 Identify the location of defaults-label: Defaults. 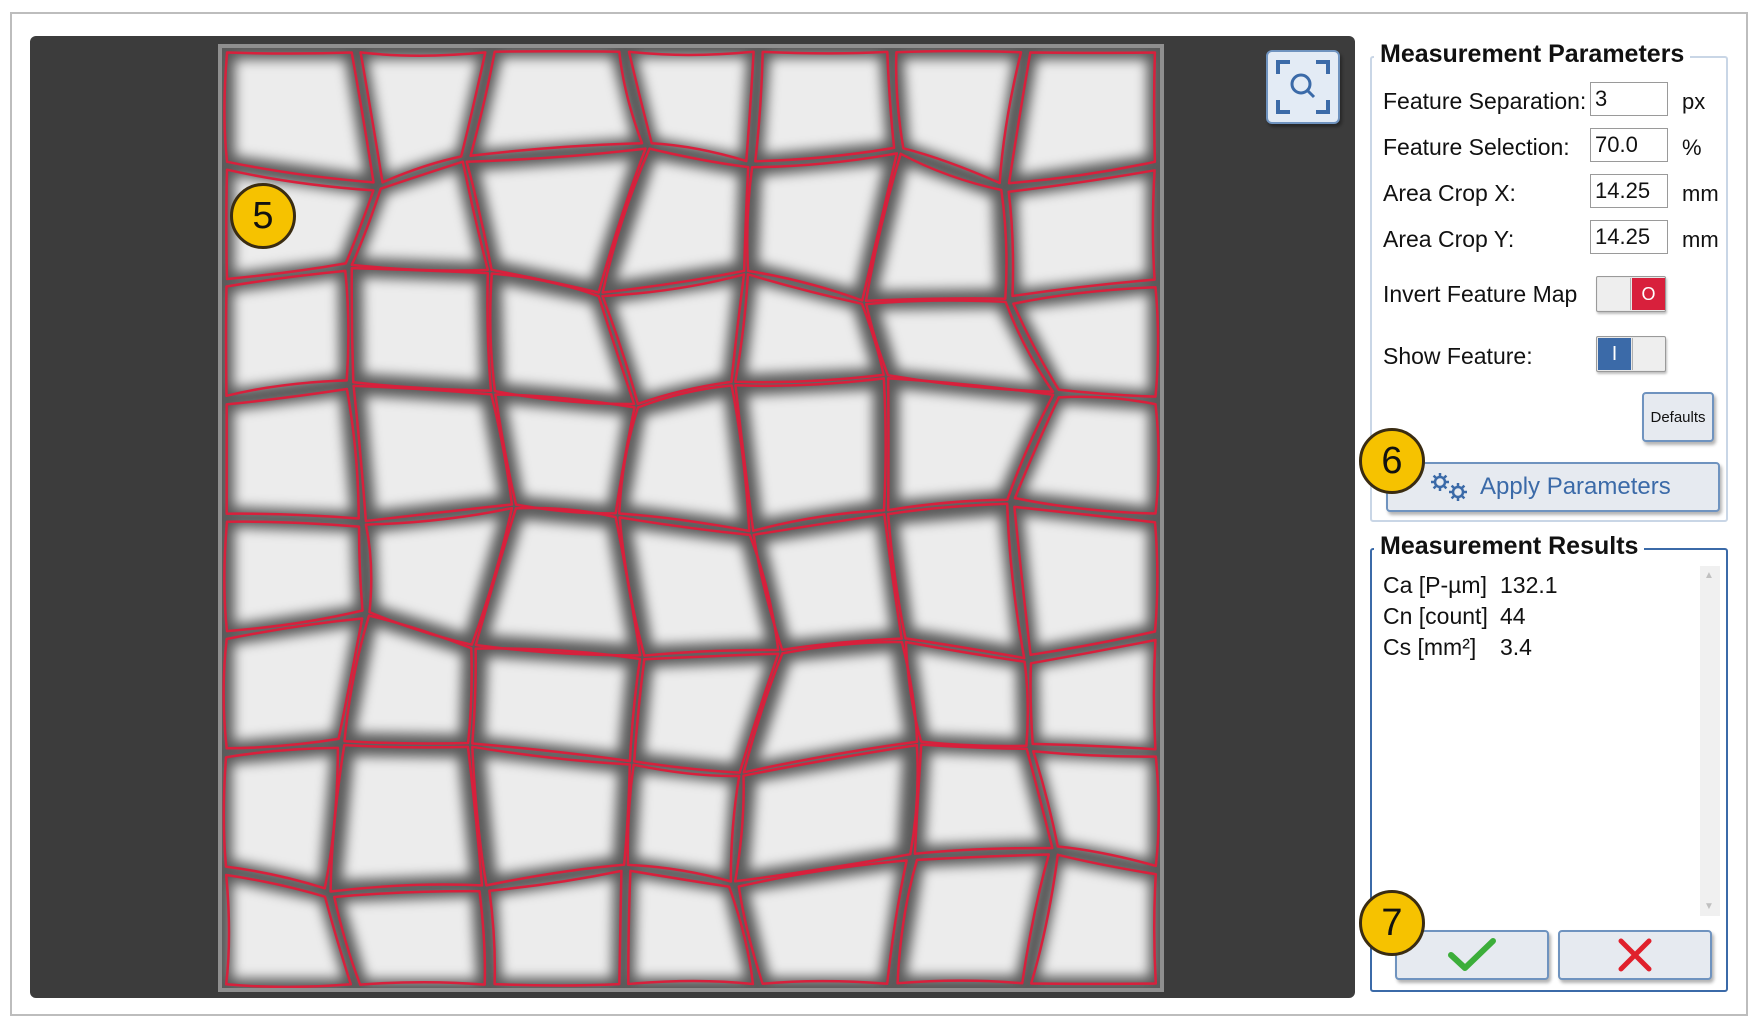
(1678, 417).